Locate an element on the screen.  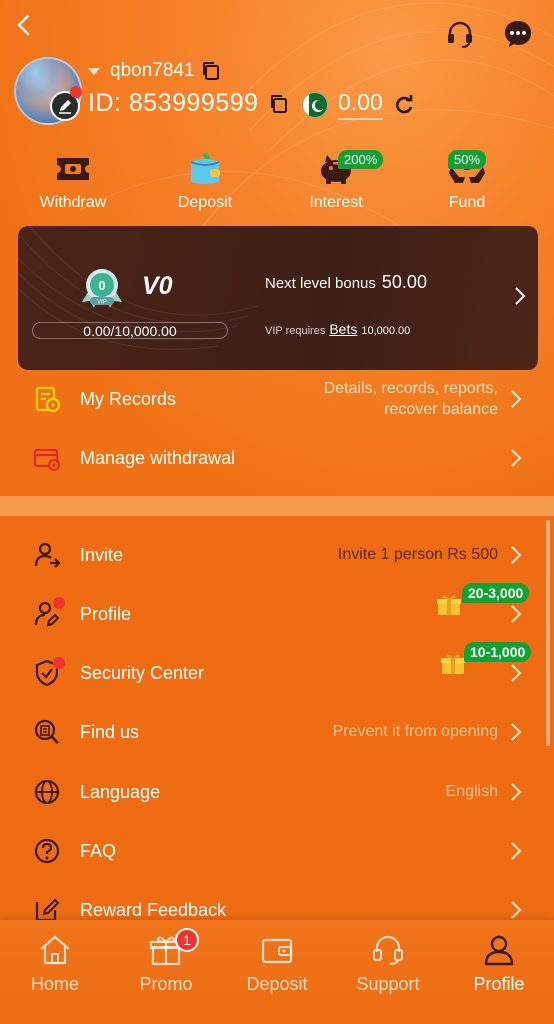
section-divider is located at coordinates (277, 506).